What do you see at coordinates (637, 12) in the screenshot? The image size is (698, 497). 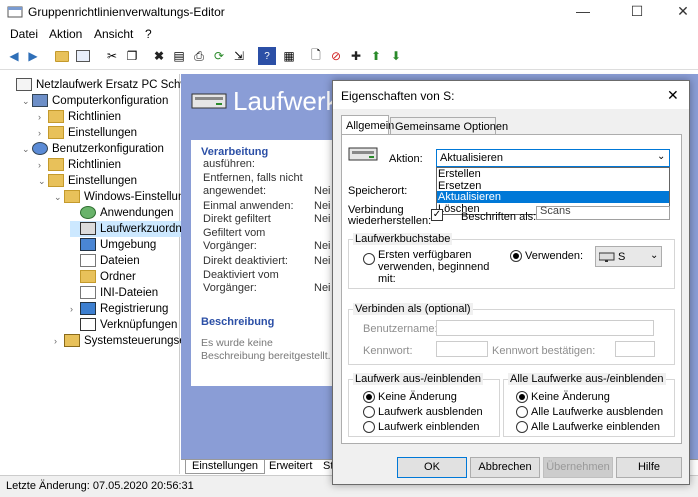 I see `maximize-button: ☐` at bounding box center [637, 12].